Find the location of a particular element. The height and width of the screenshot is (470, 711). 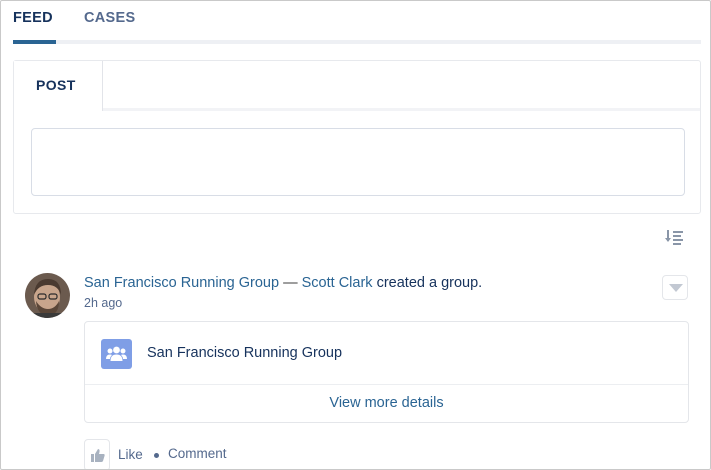

chevron-down-icon is located at coordinates (676, 288).